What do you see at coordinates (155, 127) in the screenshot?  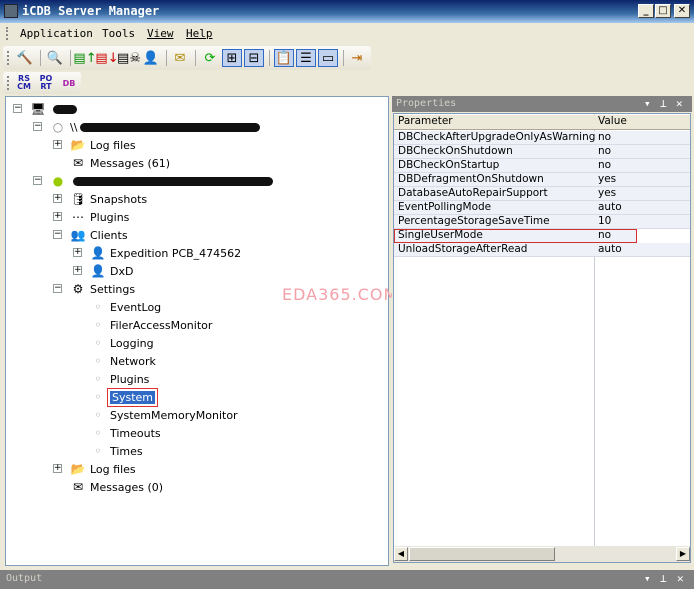 I see `tree-item: ○ \\` at bounding box center [155, 127].